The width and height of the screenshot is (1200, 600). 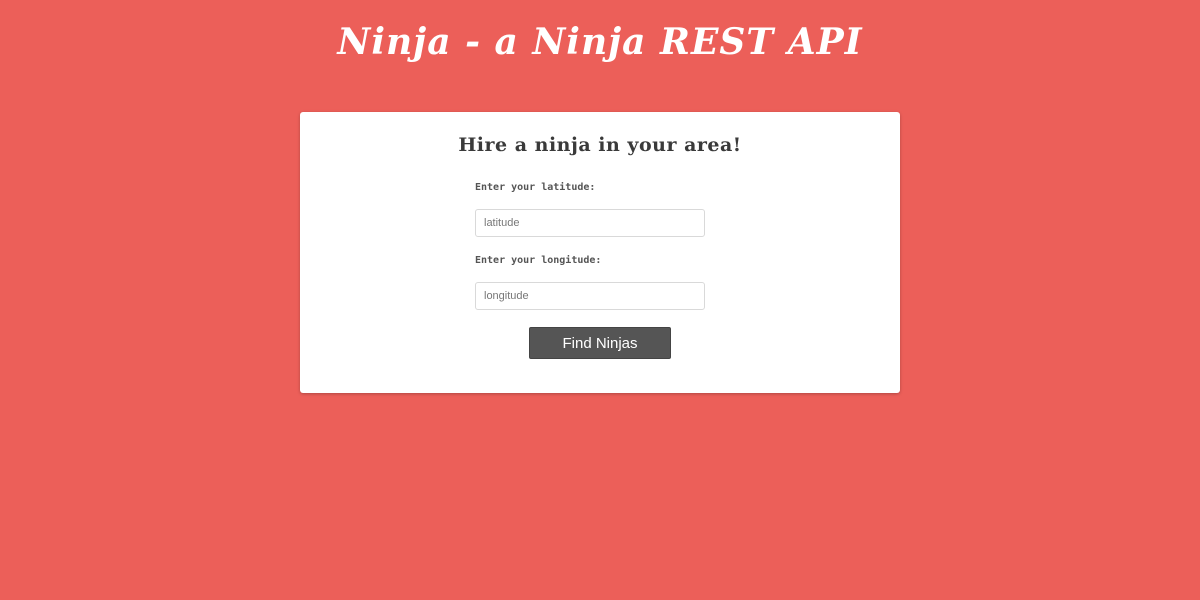 What do you see at coordinates (535, 187) in the screenshot?
I see `latitude-label: Enter your latitude:` at bounding box center [535, 187].